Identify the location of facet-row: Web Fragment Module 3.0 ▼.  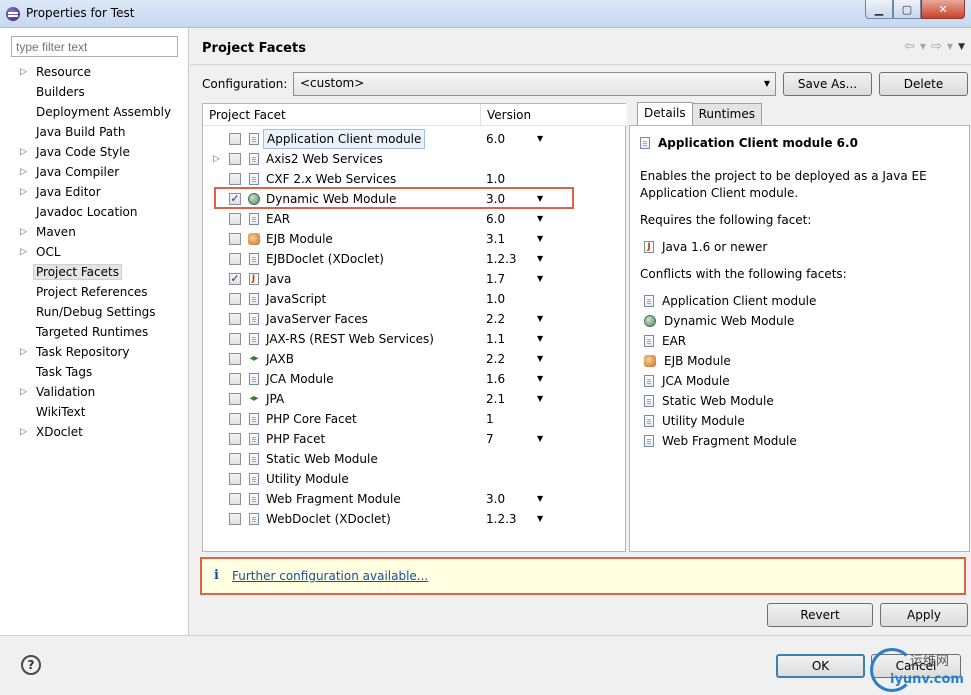
(415, 499).